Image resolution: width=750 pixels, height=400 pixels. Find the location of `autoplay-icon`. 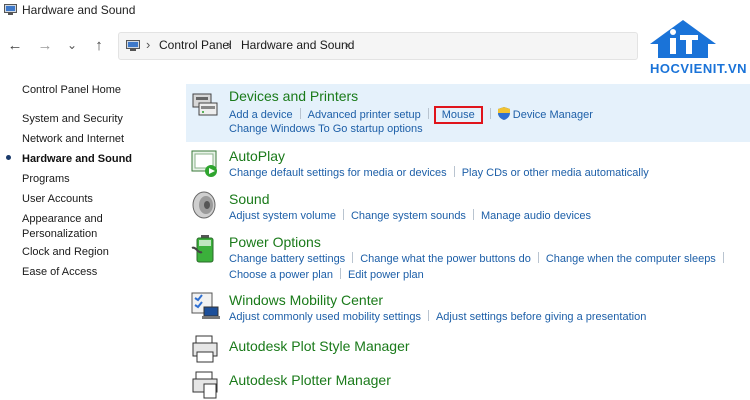

autoplay-icon is located at coordinates (204, 163).